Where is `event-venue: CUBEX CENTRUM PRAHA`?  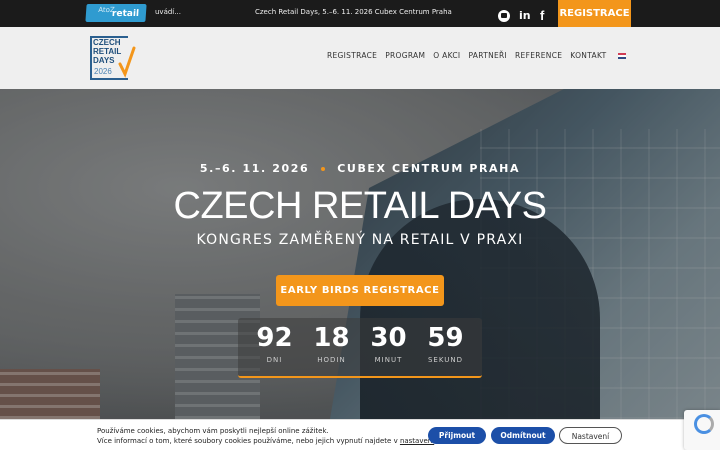 event-venue: CUBEX CENTRUM PRAHA is located at coordinates (429, 168).